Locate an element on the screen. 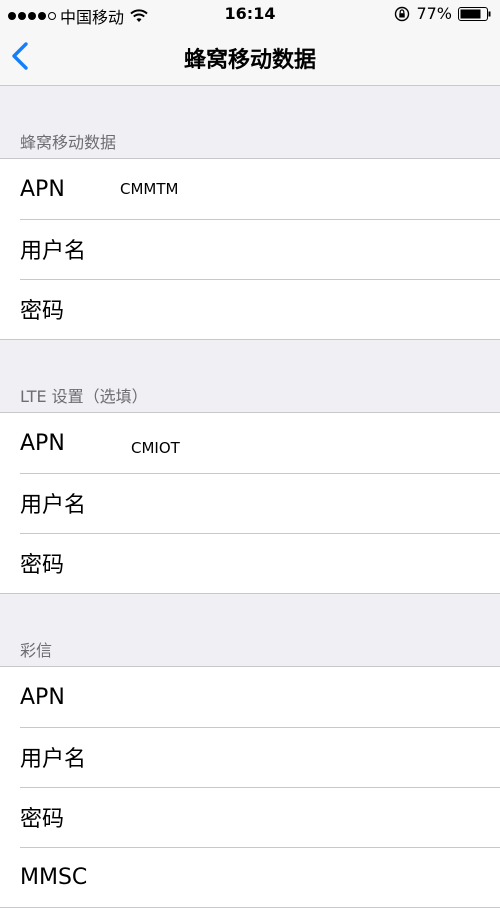 This screenshot has width=500, height=908. battery-icon is located at coordinates (474, 13).